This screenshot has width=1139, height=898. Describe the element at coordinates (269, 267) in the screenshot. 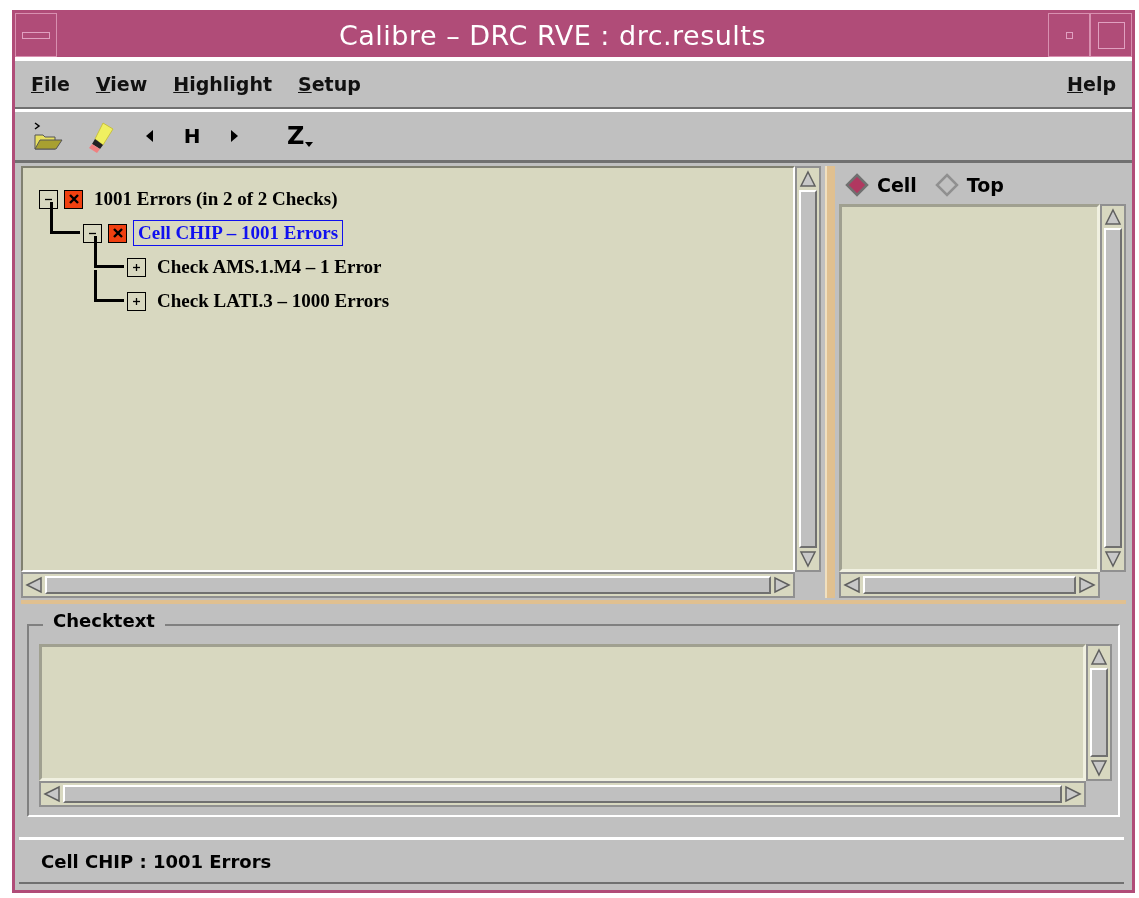

I see `tree-item: Check AMS.1.M4 – 1 Error` at that location.